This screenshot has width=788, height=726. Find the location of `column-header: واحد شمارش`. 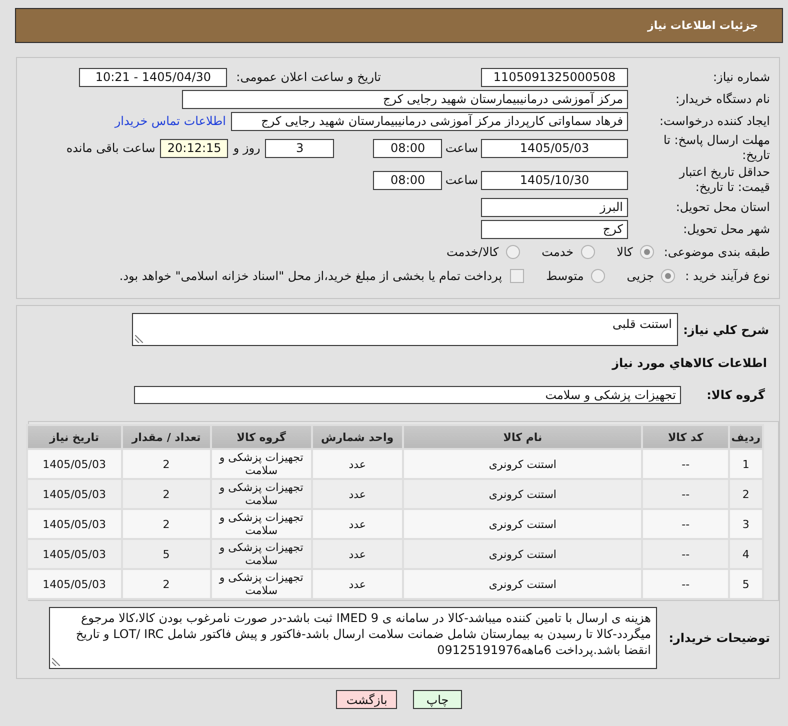

column-header: واحد شمارش is located at coordinates (357, 437).